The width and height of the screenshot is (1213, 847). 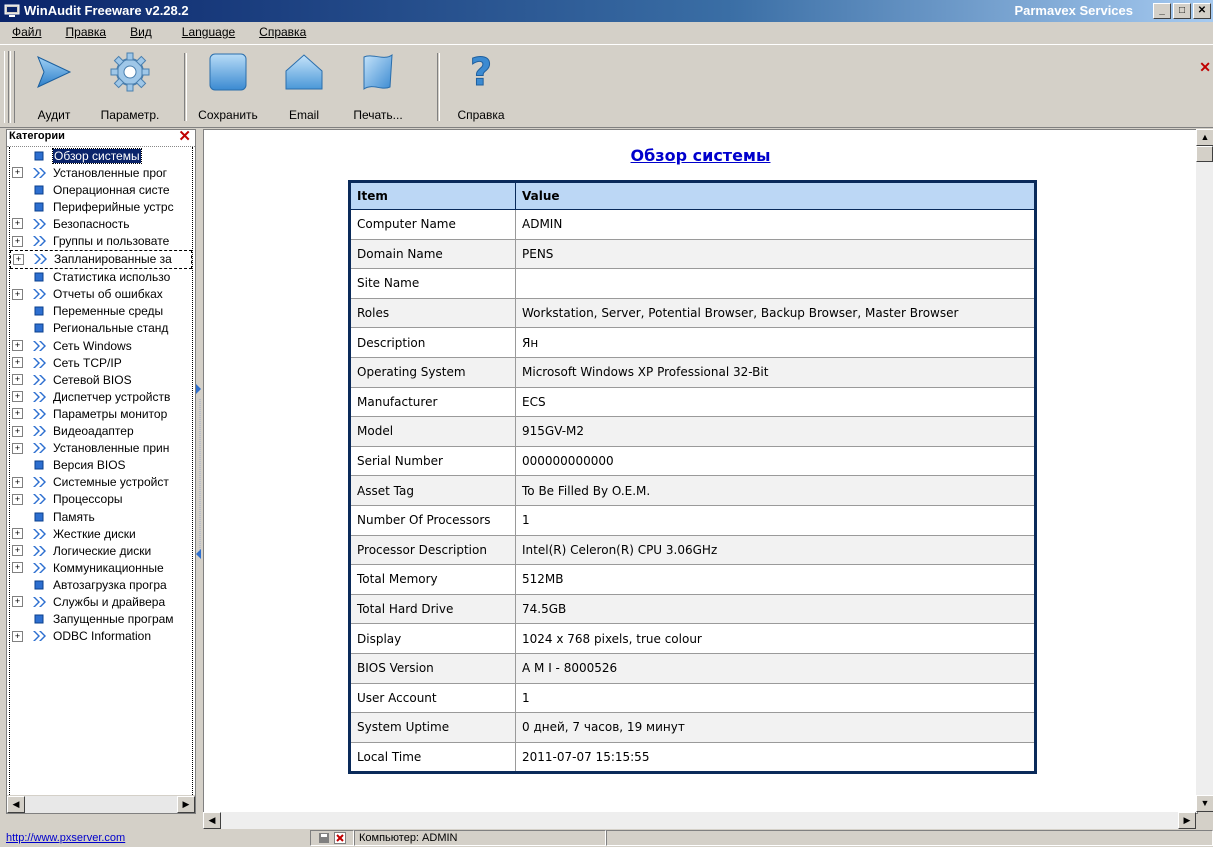 I want to click on sidebar-item: + Системные устройст, so click(x=101, y=482).